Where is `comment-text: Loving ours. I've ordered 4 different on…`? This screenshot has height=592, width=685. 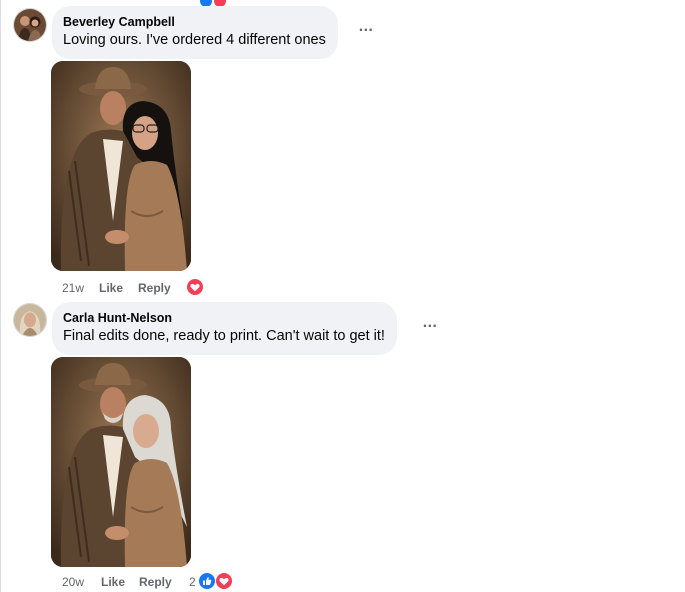
comment-text: Loving ours. I've ordered 4 different on… is located at coordinates (194, 40).